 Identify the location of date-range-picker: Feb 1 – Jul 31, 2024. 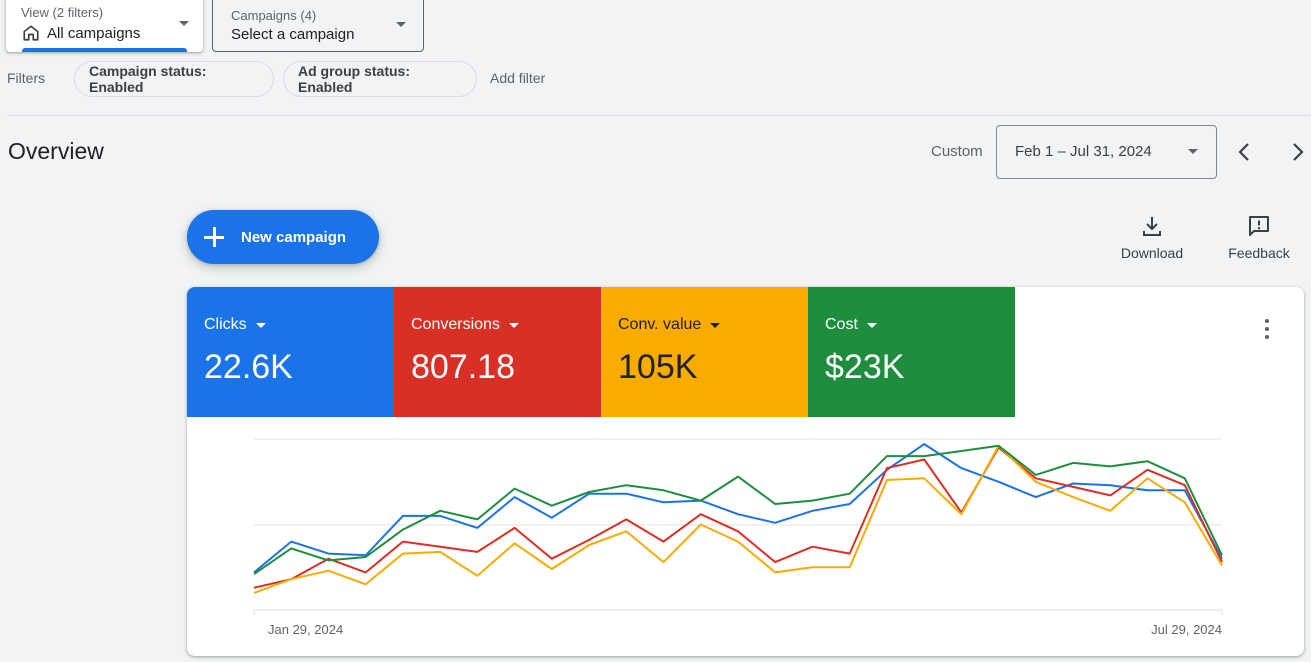
(1106, 152).